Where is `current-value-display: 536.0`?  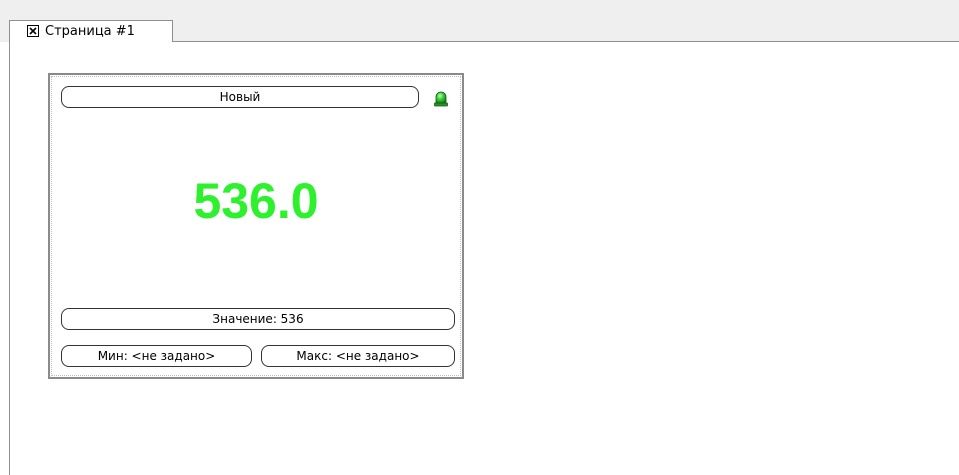
current-value-display: 536.0 is located at coordinates (256, 201).